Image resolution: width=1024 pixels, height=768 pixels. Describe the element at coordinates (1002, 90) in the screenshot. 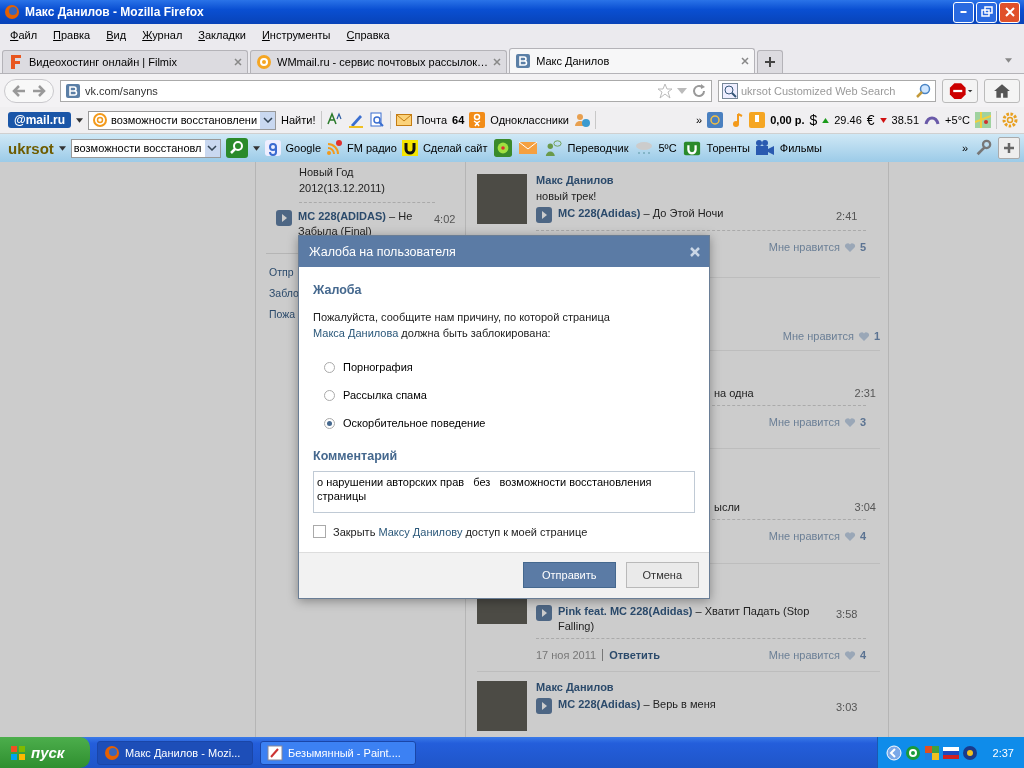

I see `home-button` at that location.